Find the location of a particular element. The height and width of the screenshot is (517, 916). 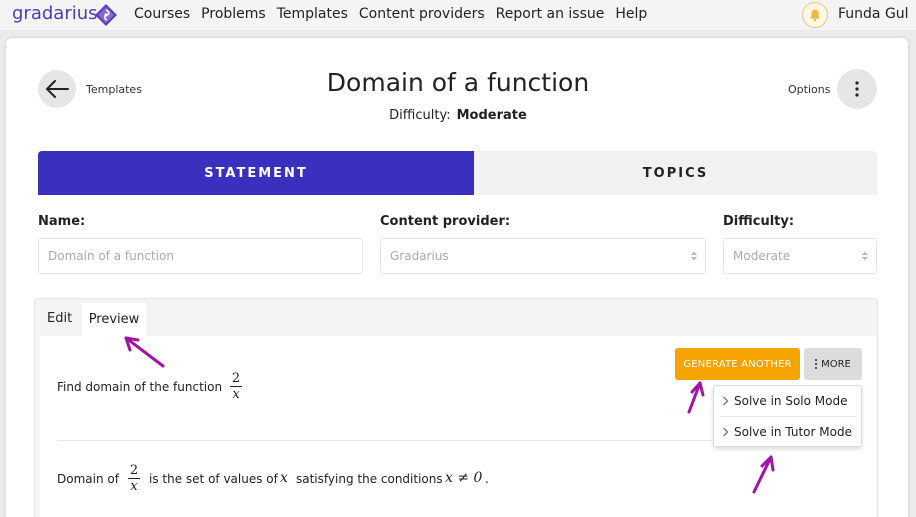

difficulty-label: Difficulty: is located at coordinates (759, 221).